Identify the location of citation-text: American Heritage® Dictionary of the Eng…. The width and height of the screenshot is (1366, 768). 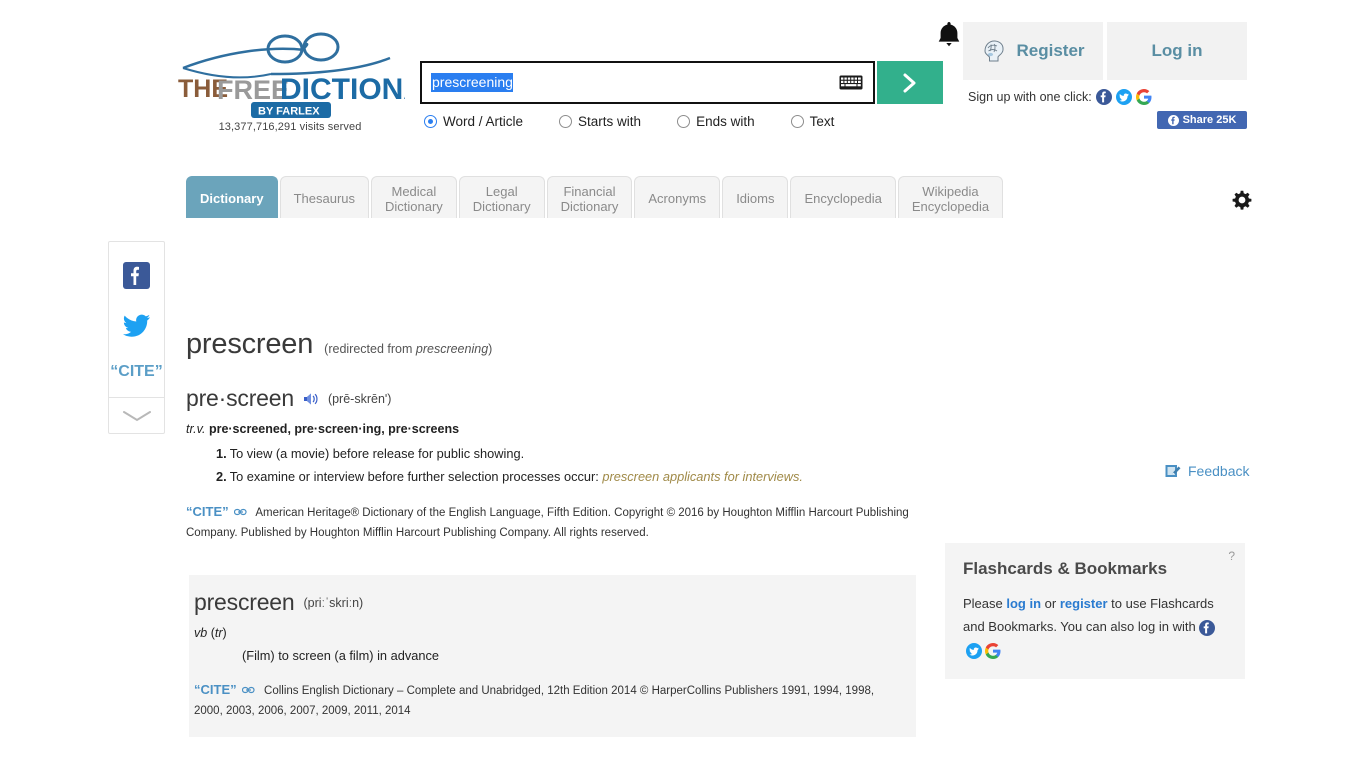
(547, 523).